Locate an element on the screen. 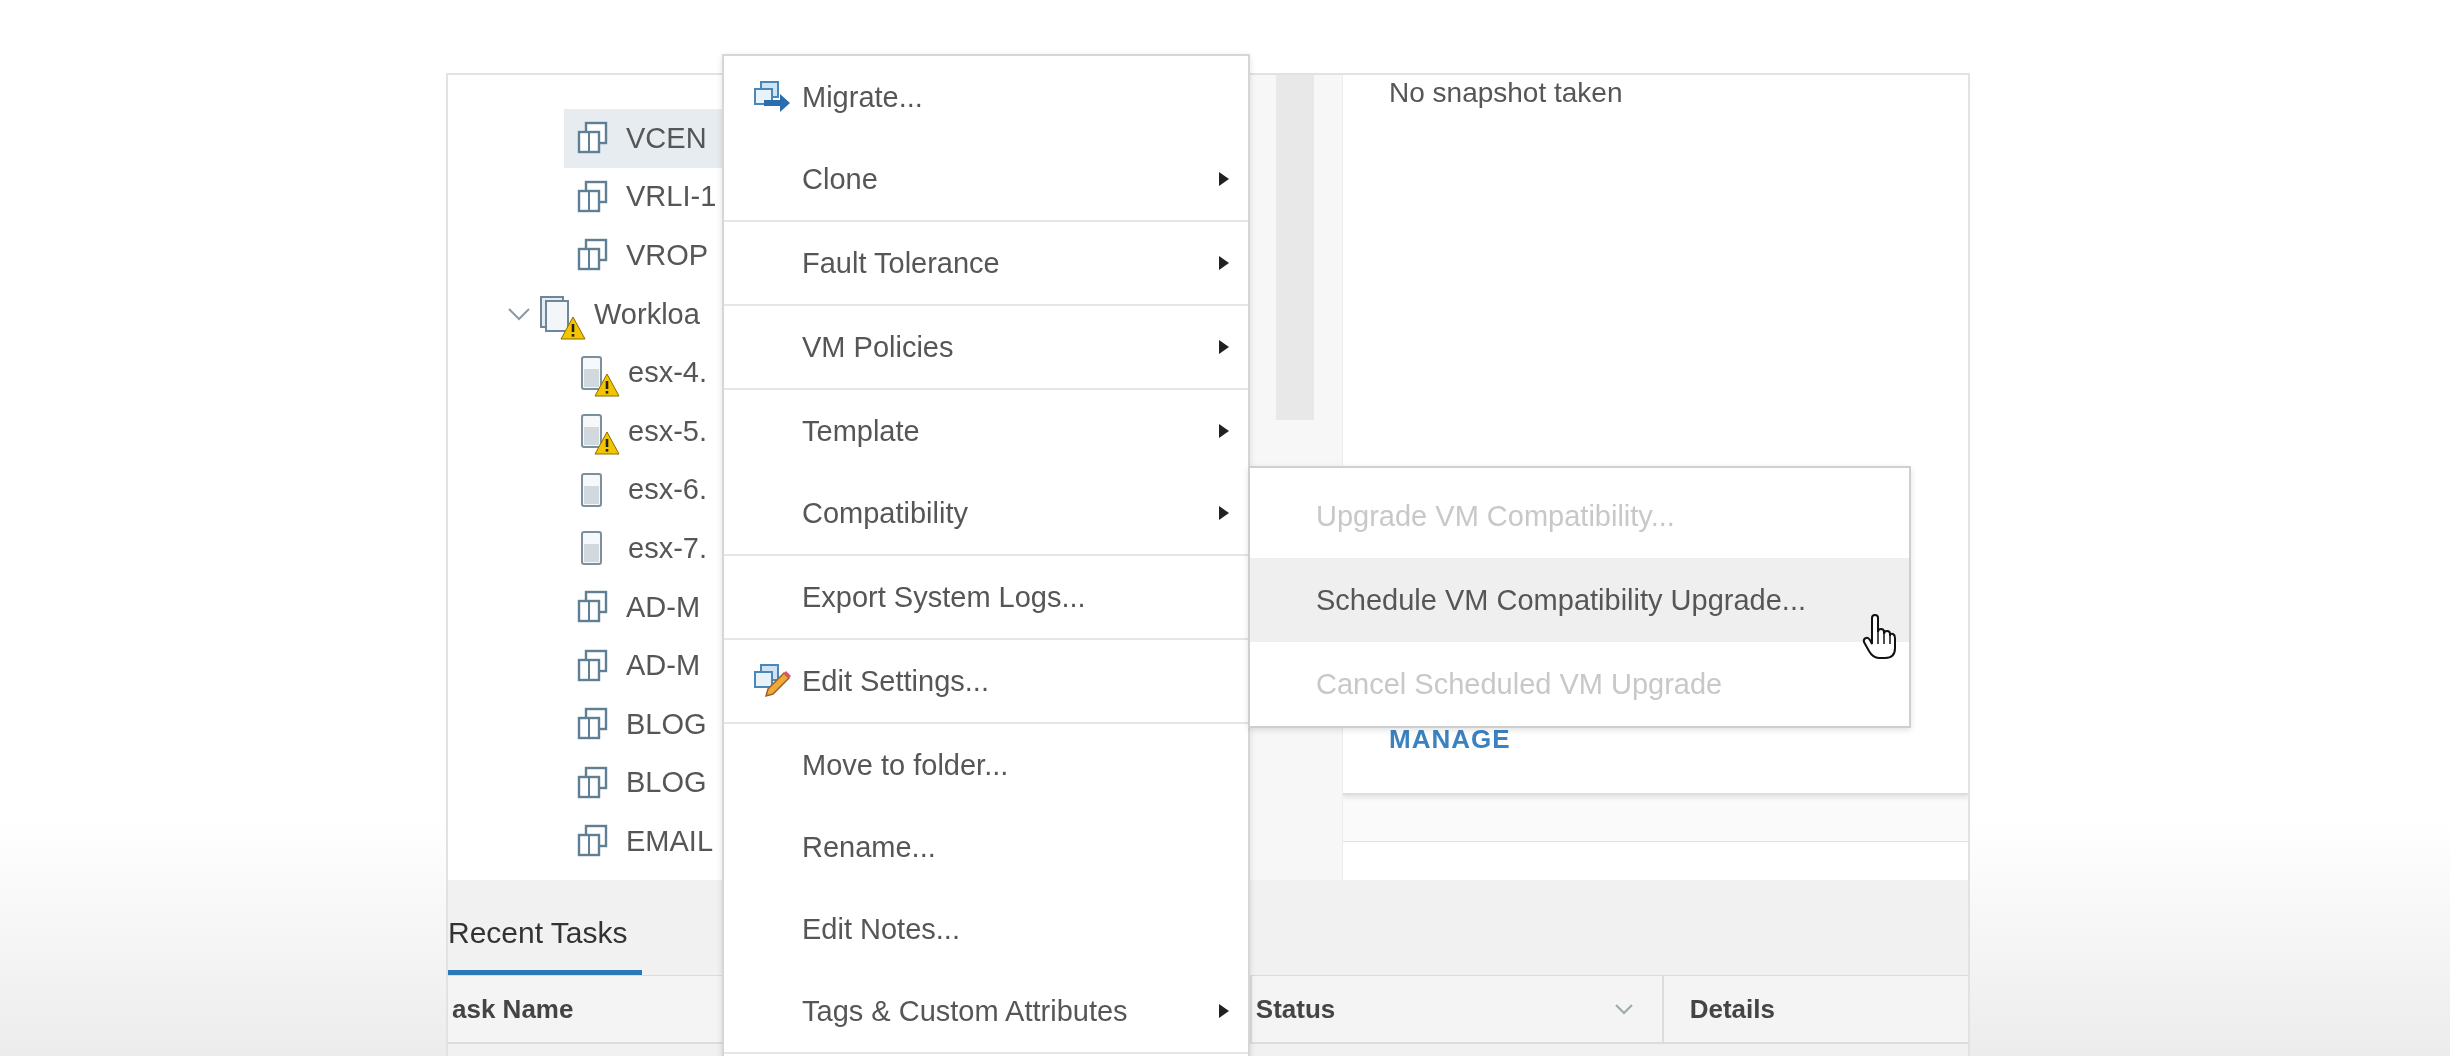 This screenshot has height=1056, width=2450. tree-item-label: VRLI-1 is located at coordinates (671, 197).